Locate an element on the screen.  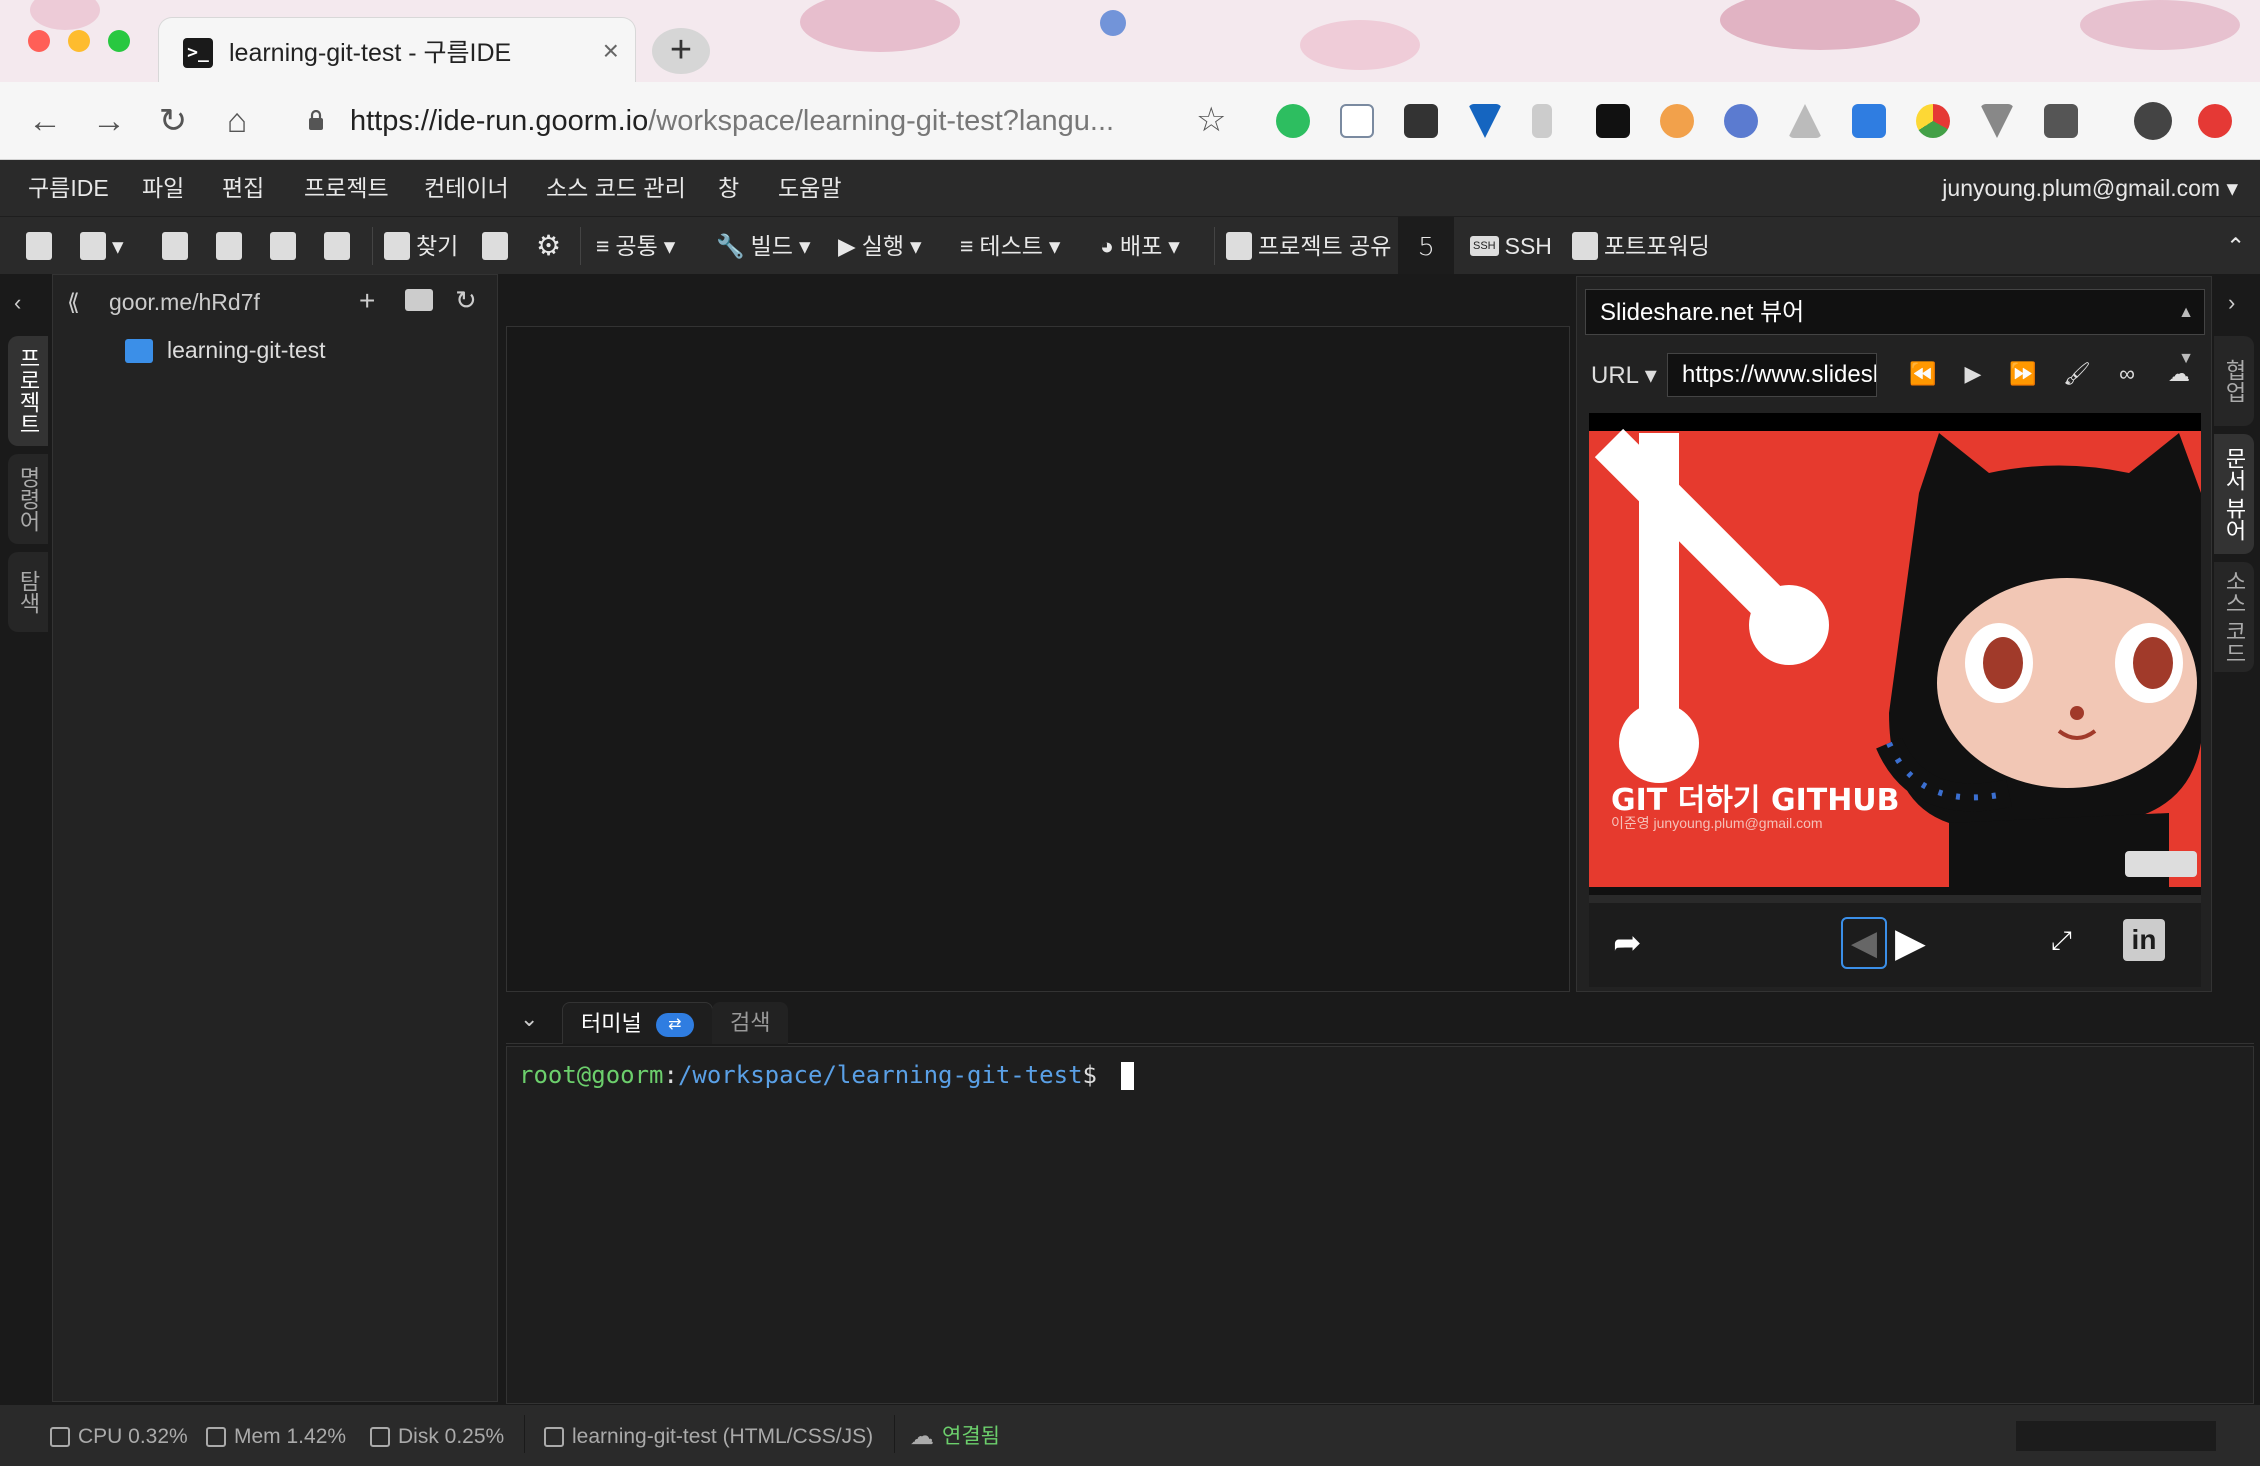
cpu-usage: CPU 0.32% is located at coordinates (119, 1437).